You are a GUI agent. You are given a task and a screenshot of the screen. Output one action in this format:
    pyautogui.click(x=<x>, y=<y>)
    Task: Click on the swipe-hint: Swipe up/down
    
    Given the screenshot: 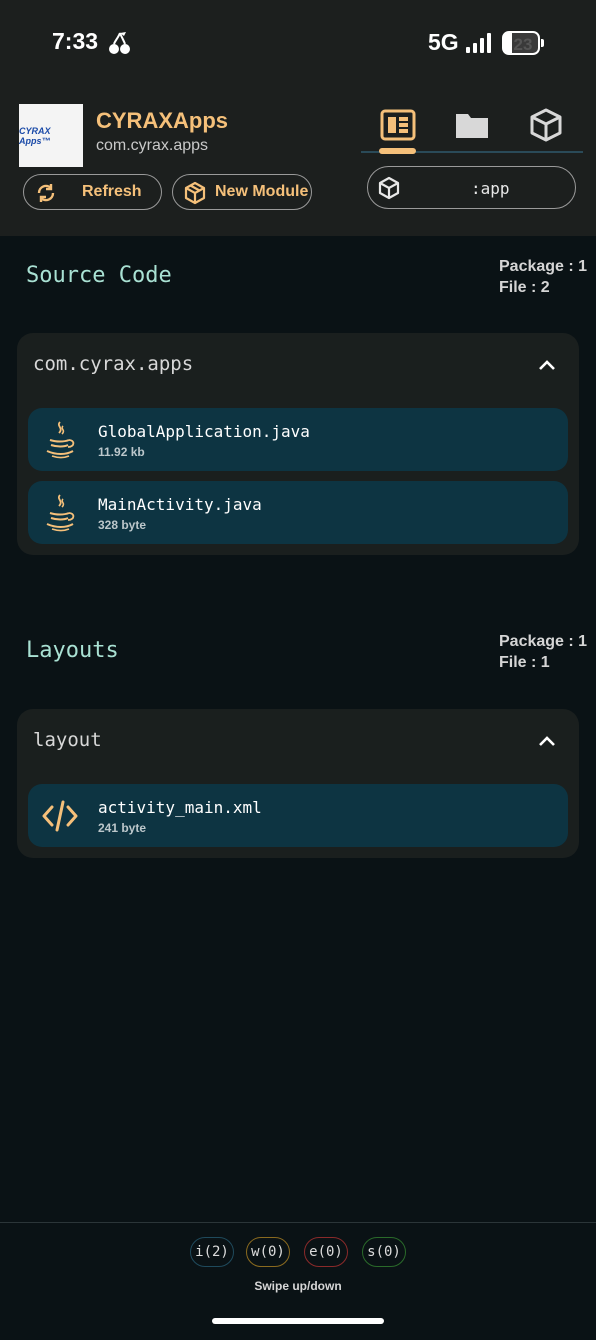 What is the action you would take?
    pyautogui.click(x=298, y=1286)
    